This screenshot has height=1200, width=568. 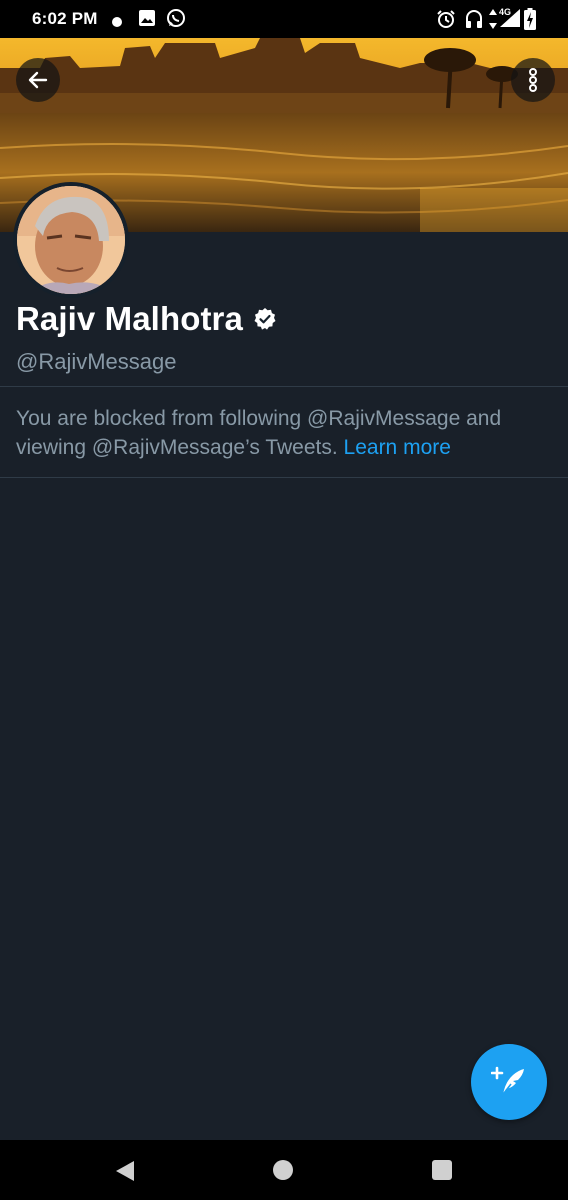 What do you see at coordinates (397, 447) in the screenshot?
I see `learn-more-link: Learn more` at bounding box center [397, 447].